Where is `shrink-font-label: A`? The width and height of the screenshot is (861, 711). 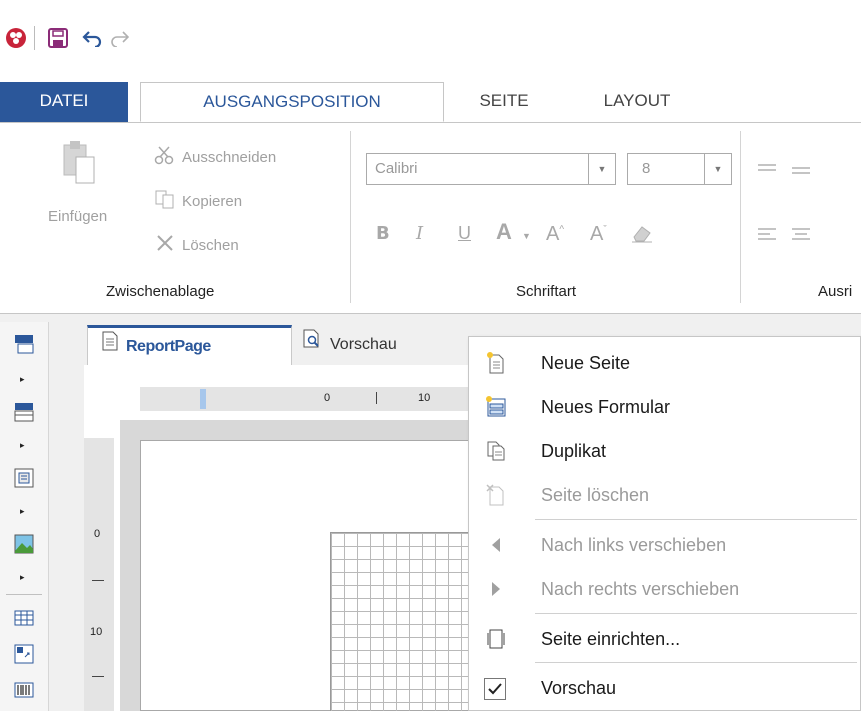
shrink-font-label: A is located at coordinates (597, 234).